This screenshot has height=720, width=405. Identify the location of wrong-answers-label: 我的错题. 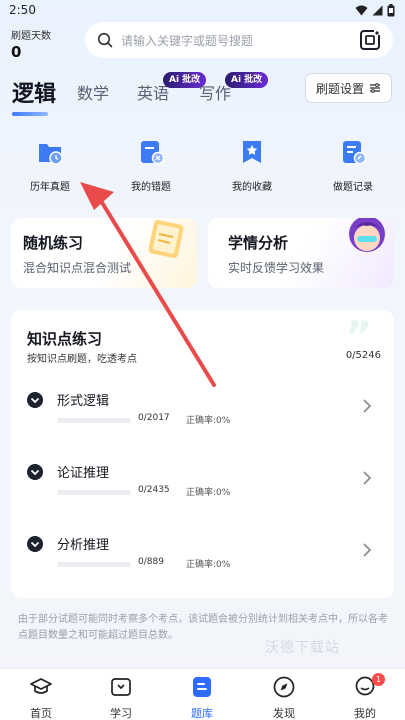
(151, 187).